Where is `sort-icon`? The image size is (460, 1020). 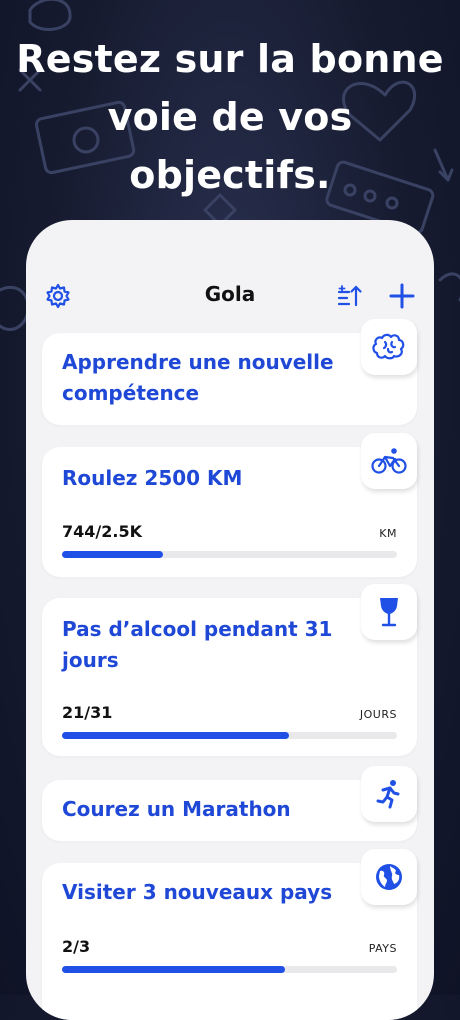
sort-icon is located at coordinates (349, 296).